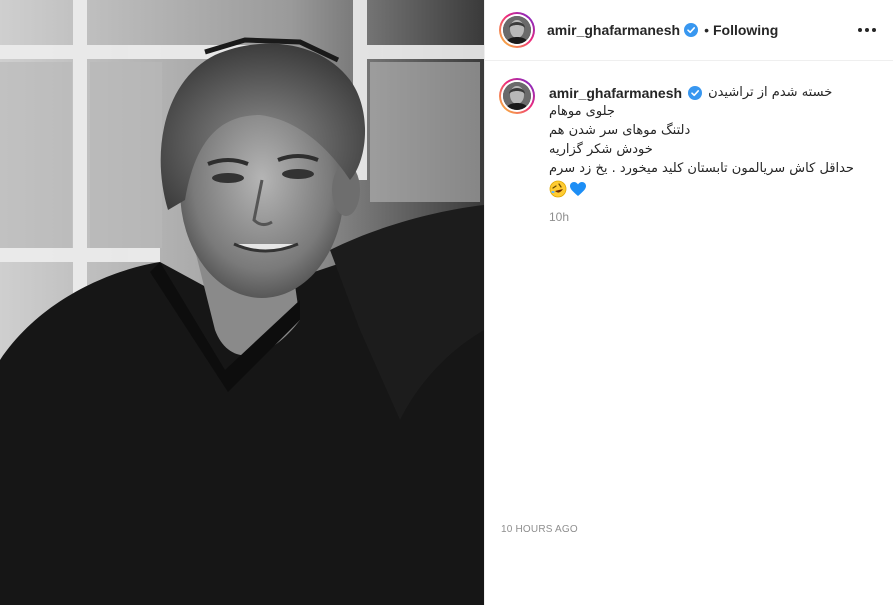 This screenshot has width=893, height=605. I want to click on caption-line-2: جلوی موهام, so click(582, 111).